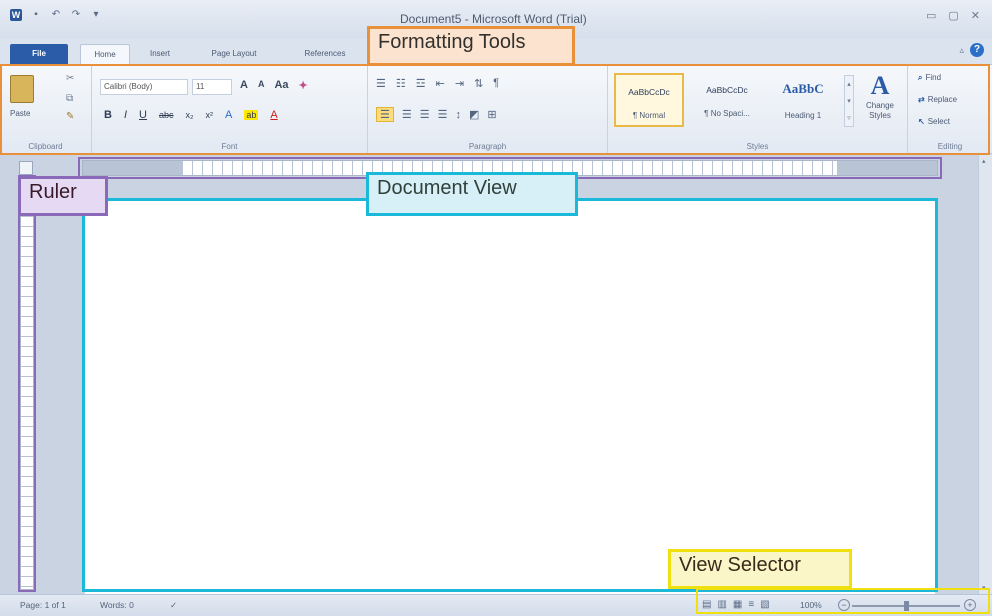 The width and height of the screenshot is (992, 616). What do you see at coordinates (26, 168) in the screenshot?
I see `ruler-tab-selector` at bounding box center [26, 168].